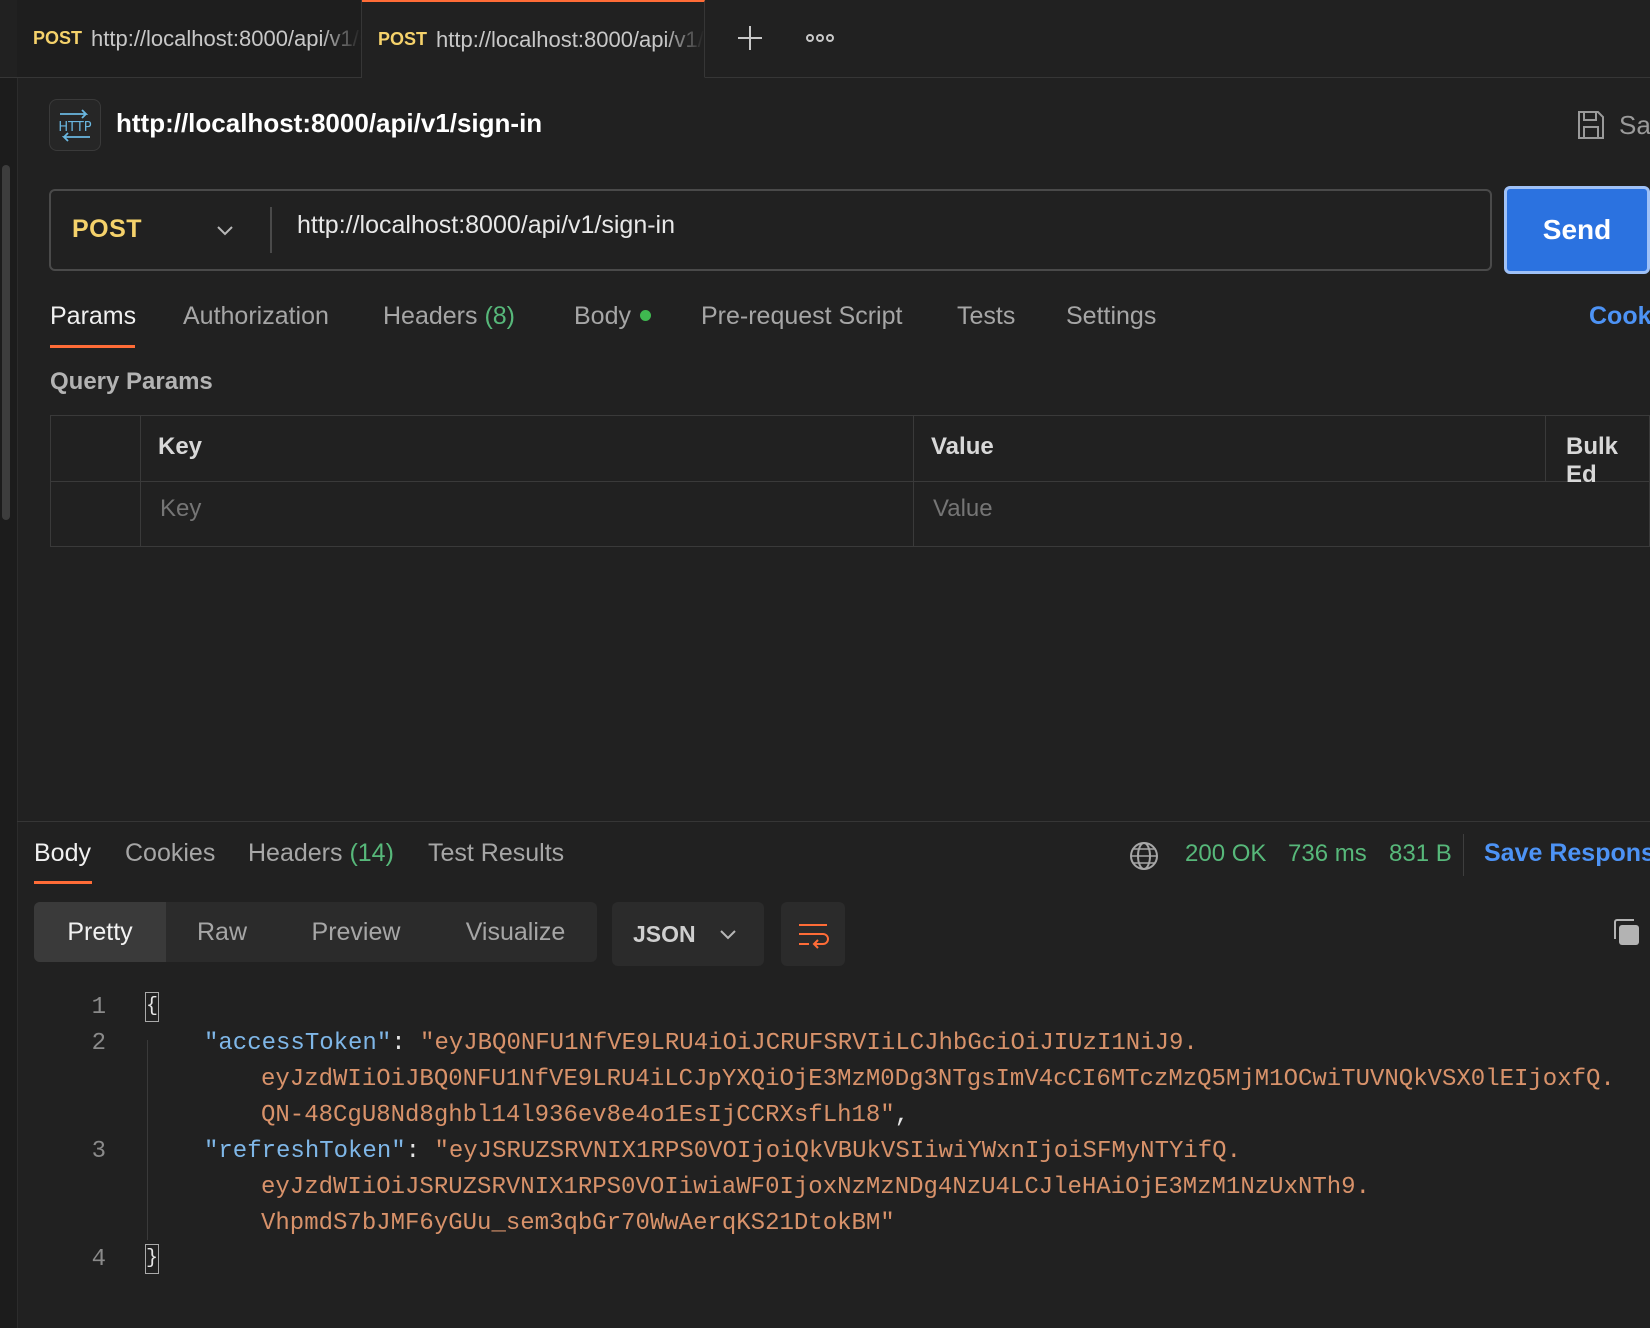 This screenshot has width=1650, height=1328. I want to click on left-scrollbar, so click(6, 342).